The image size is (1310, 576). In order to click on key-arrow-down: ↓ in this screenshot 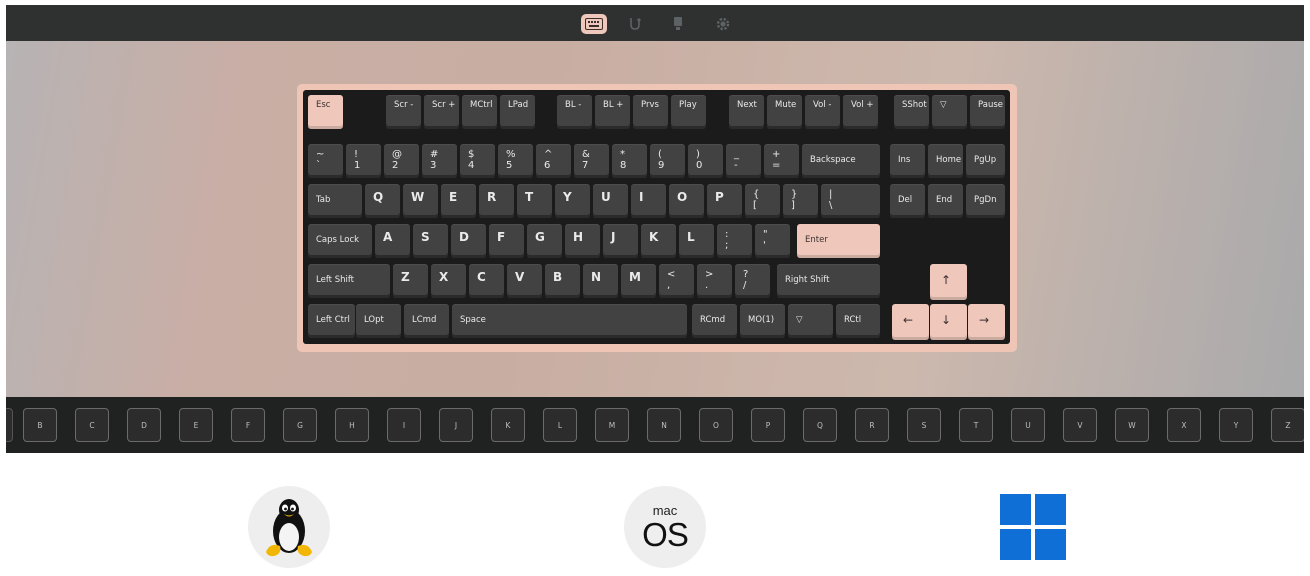, I will do `click(948, 322)`.